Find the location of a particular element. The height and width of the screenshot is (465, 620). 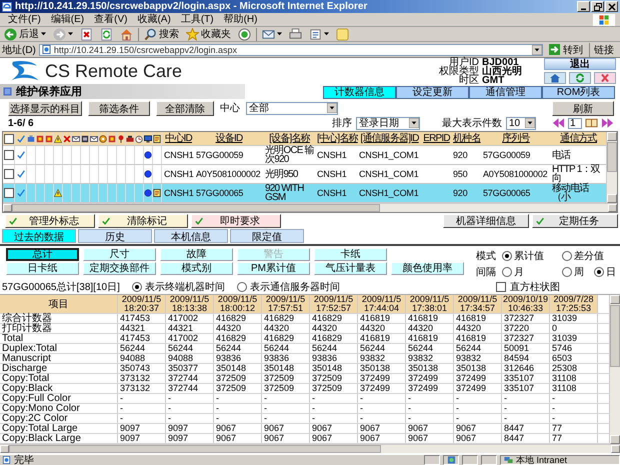

forward-button is located at coordinates (63, 34).